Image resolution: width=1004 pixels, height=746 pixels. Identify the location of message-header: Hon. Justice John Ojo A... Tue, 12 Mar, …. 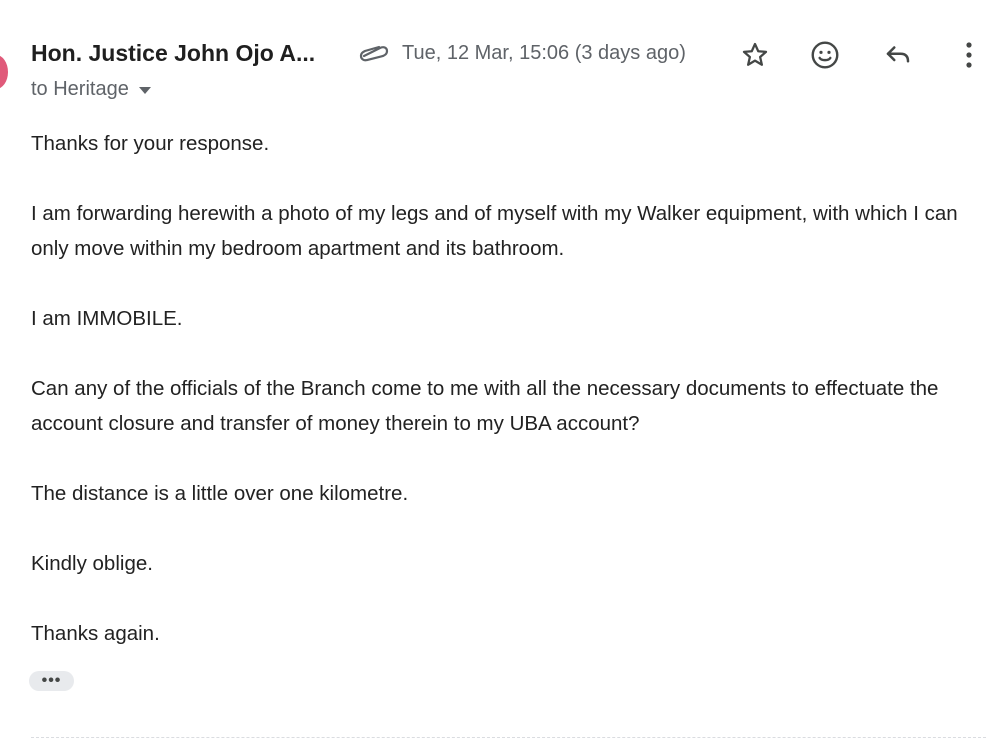
(511, 55).